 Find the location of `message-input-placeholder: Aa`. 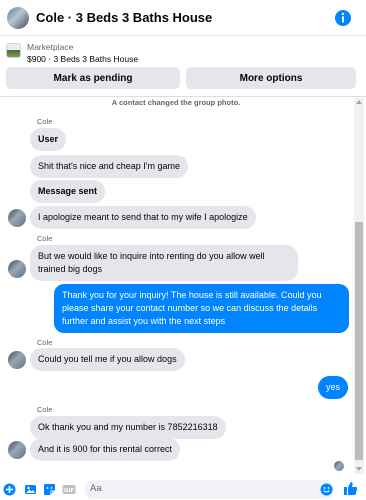

message-input-placeholder: Aa is located at coordinates (96, 488).